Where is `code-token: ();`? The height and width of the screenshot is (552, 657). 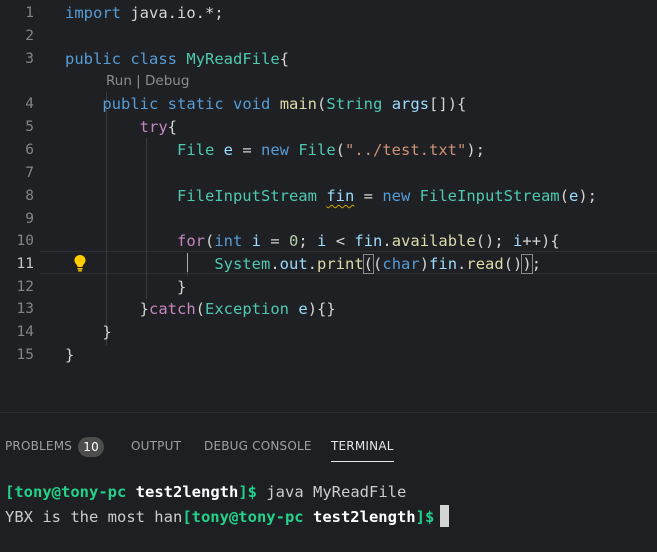
code-token: (); is located at coordinates (494, 241).